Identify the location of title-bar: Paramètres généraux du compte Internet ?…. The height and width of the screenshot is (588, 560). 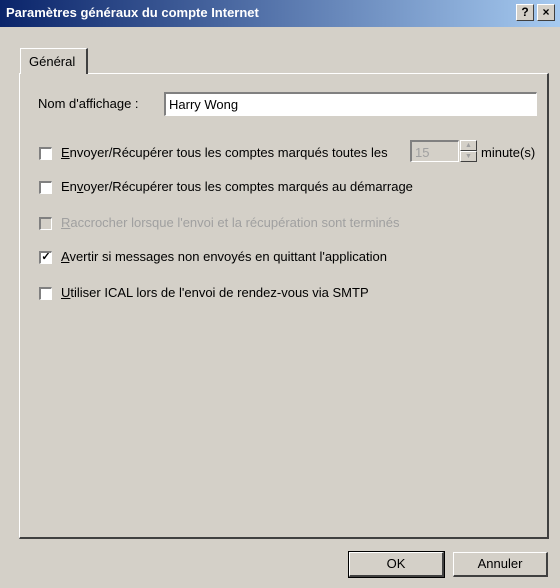
(280, 13).